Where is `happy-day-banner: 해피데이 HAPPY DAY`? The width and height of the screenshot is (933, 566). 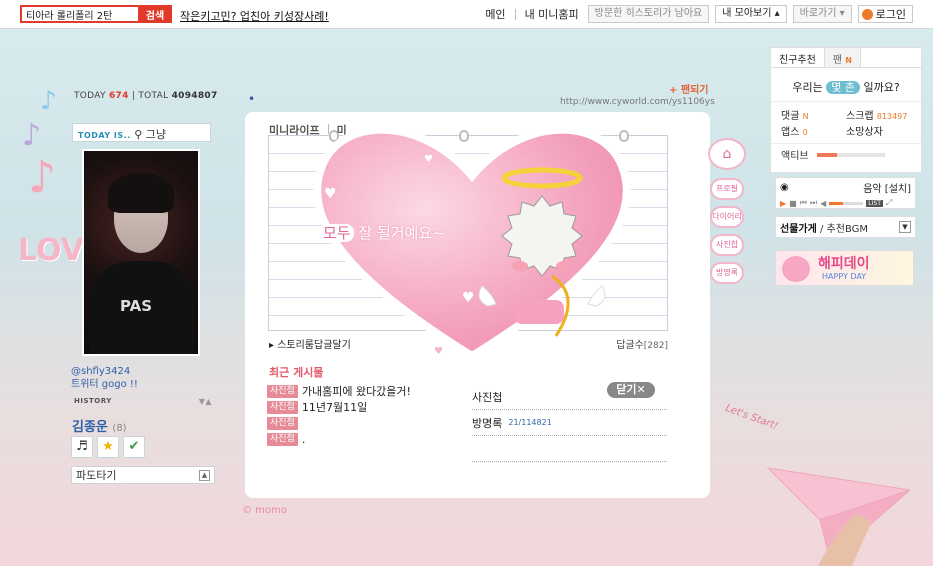 happy-day-banner: 해피데이 HAPPY DAY is located at coordinates (844, 268).